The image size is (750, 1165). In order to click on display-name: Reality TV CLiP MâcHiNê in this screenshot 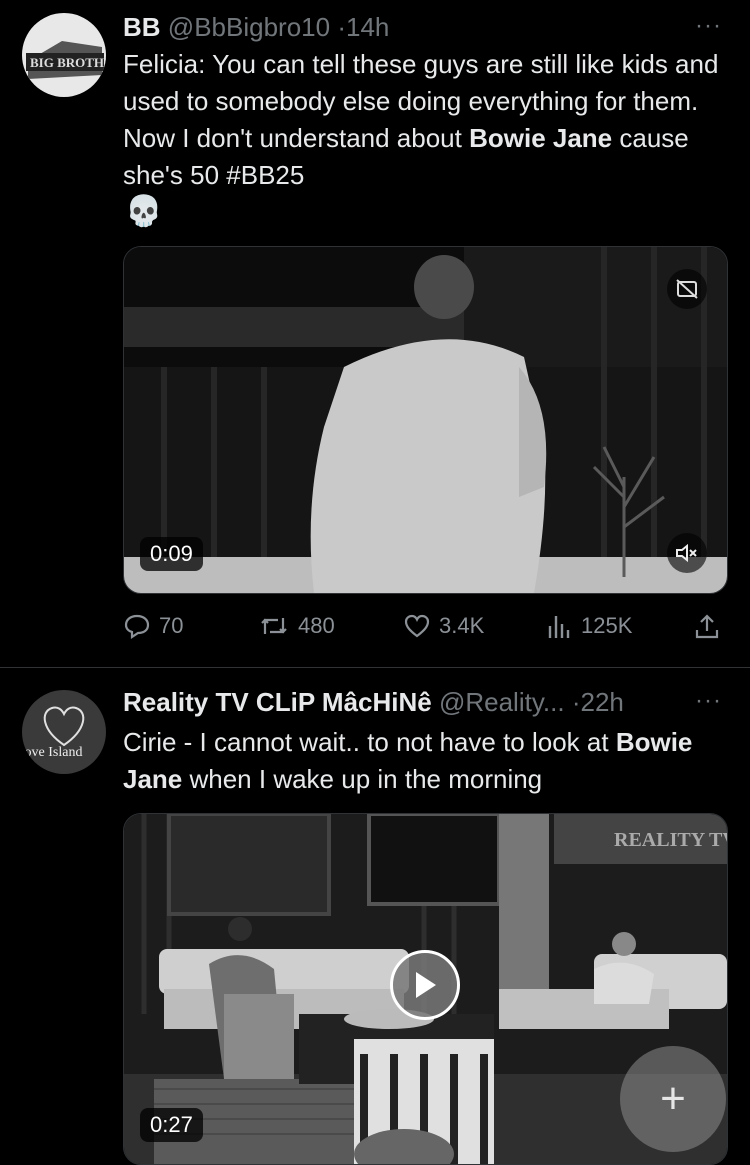, I will do `click(277, 702)`.